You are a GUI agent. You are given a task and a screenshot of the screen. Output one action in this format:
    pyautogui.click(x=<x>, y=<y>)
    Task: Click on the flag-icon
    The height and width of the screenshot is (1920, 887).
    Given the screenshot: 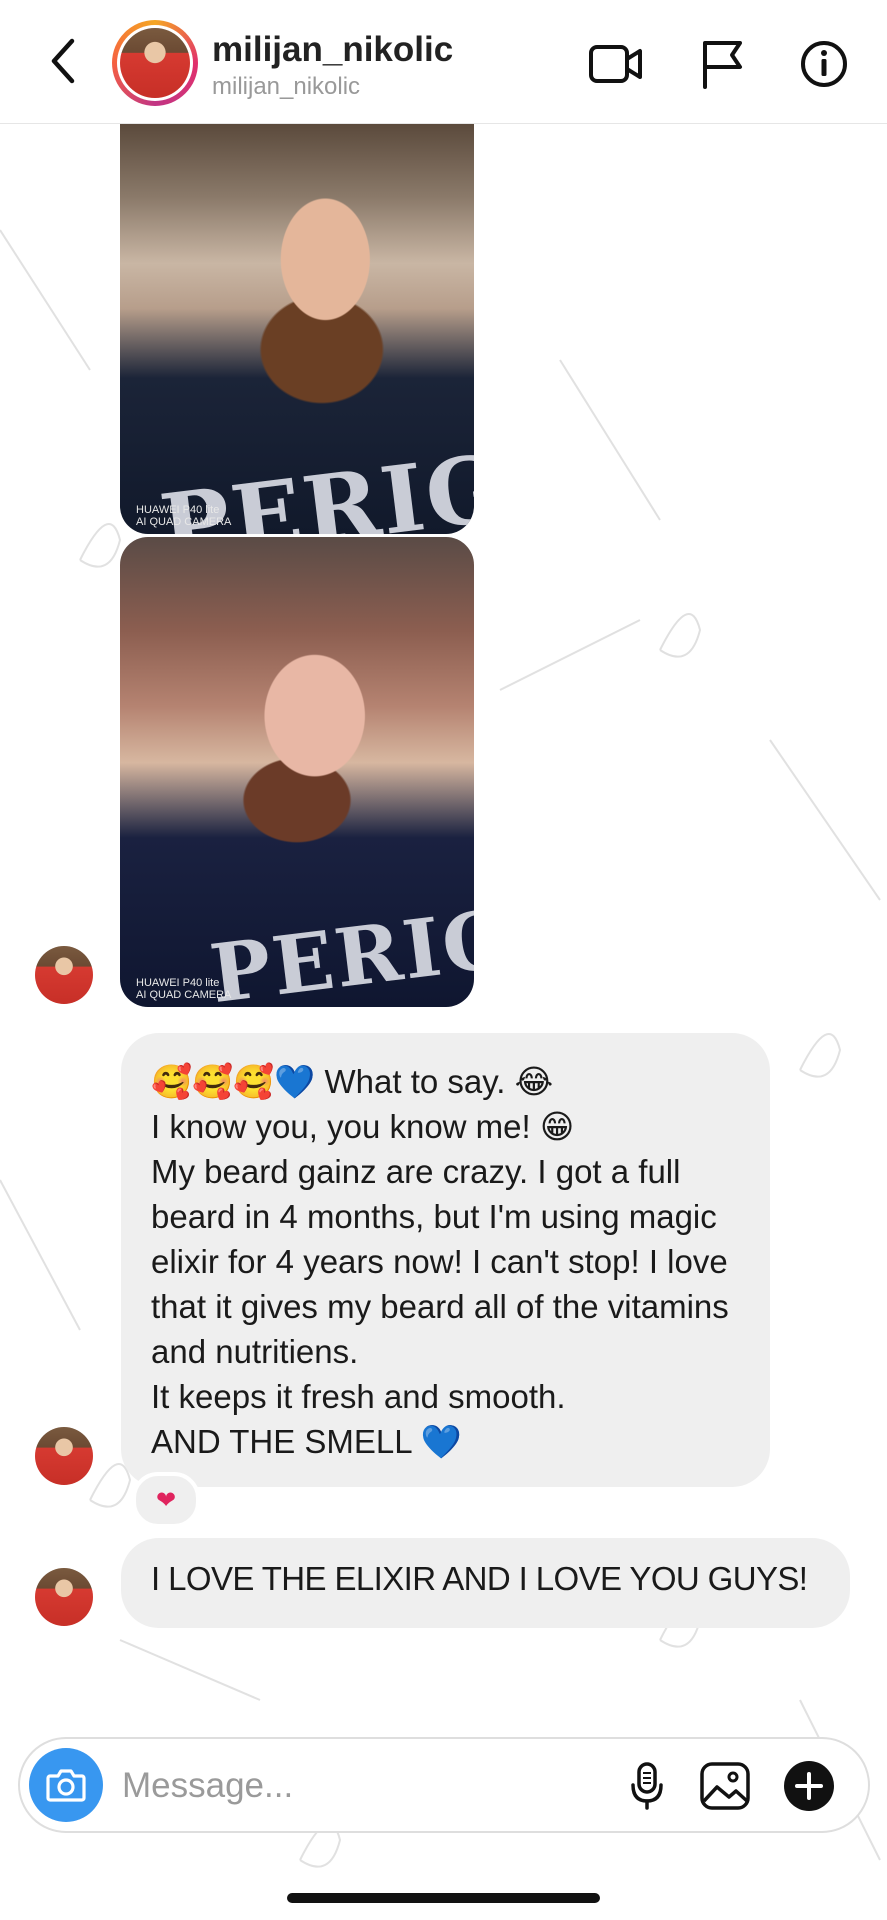 What is the action you would take?
    pyautogui.click(x=722, y=64)
    